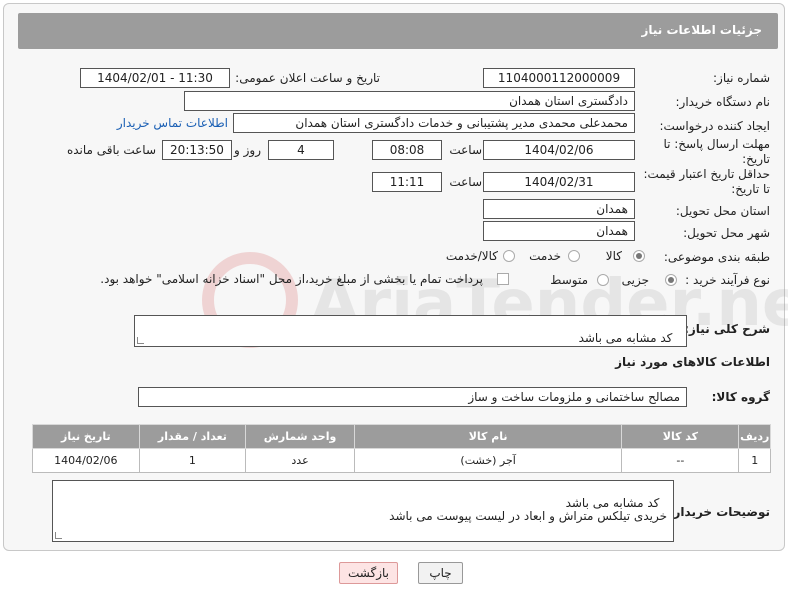 Image resolution: width=788 pixels, height=598 pixels. I want to click on contact-buyer-link: اطلاعات تماس خریدار, so click(172, 123).